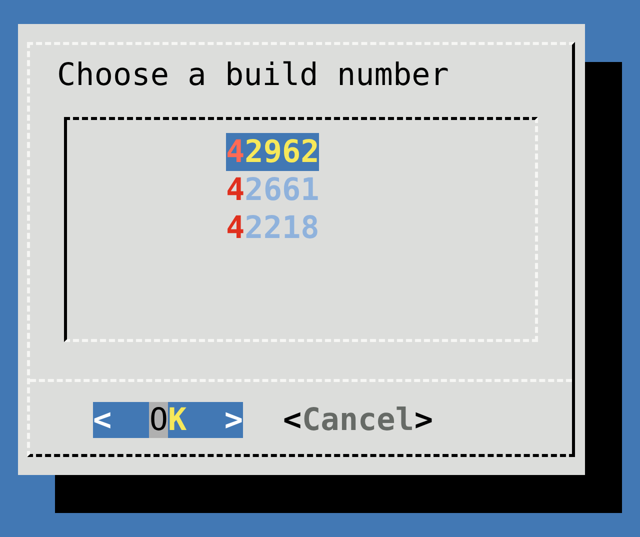 The image size is (640, 537). Describe the element at coordinates (168, 420) in the screenshot. I see `ok-button: < OK >` at that location.